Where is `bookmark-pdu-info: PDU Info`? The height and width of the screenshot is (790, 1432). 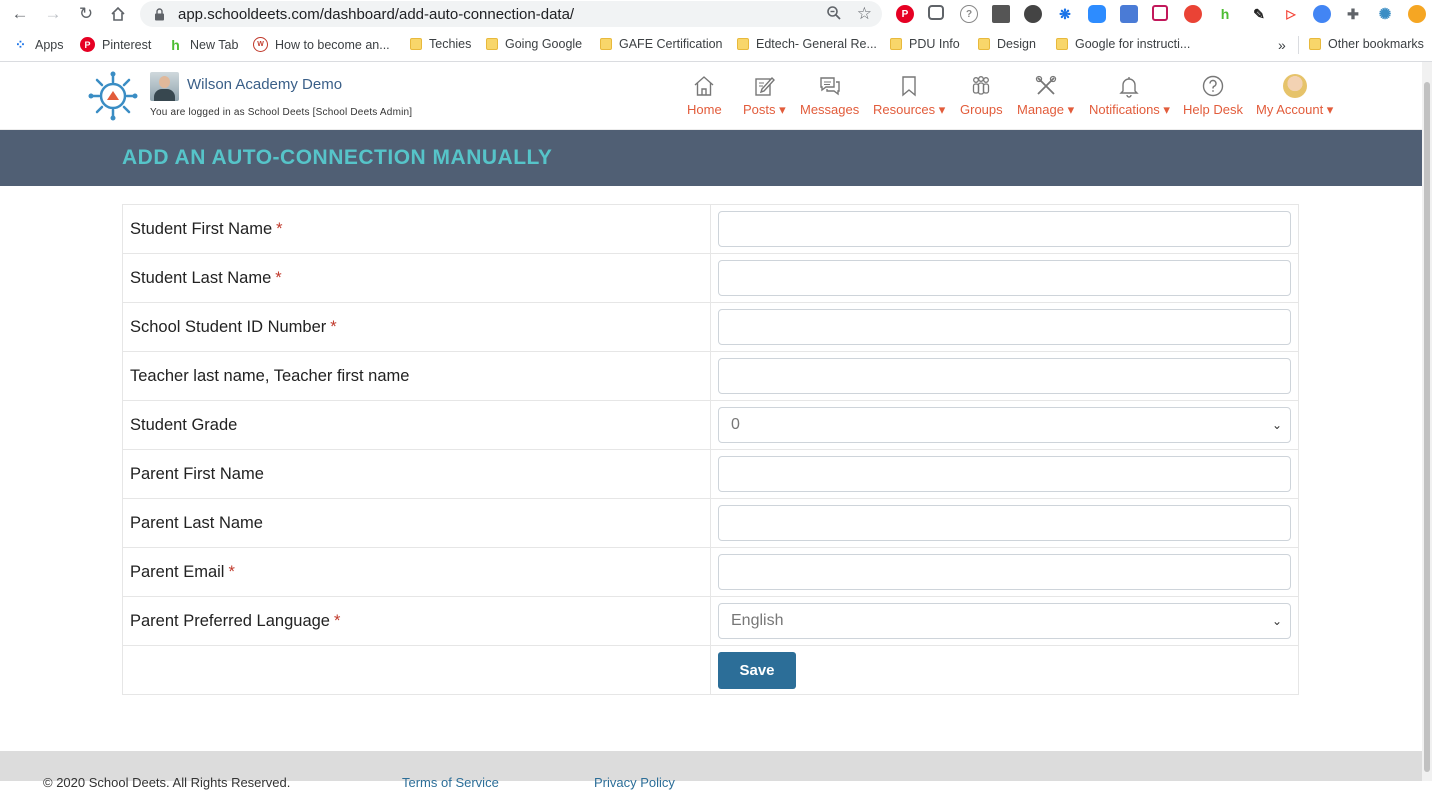
bookmark-pdu-info: PDU Info is located at coordinates (925, 44).